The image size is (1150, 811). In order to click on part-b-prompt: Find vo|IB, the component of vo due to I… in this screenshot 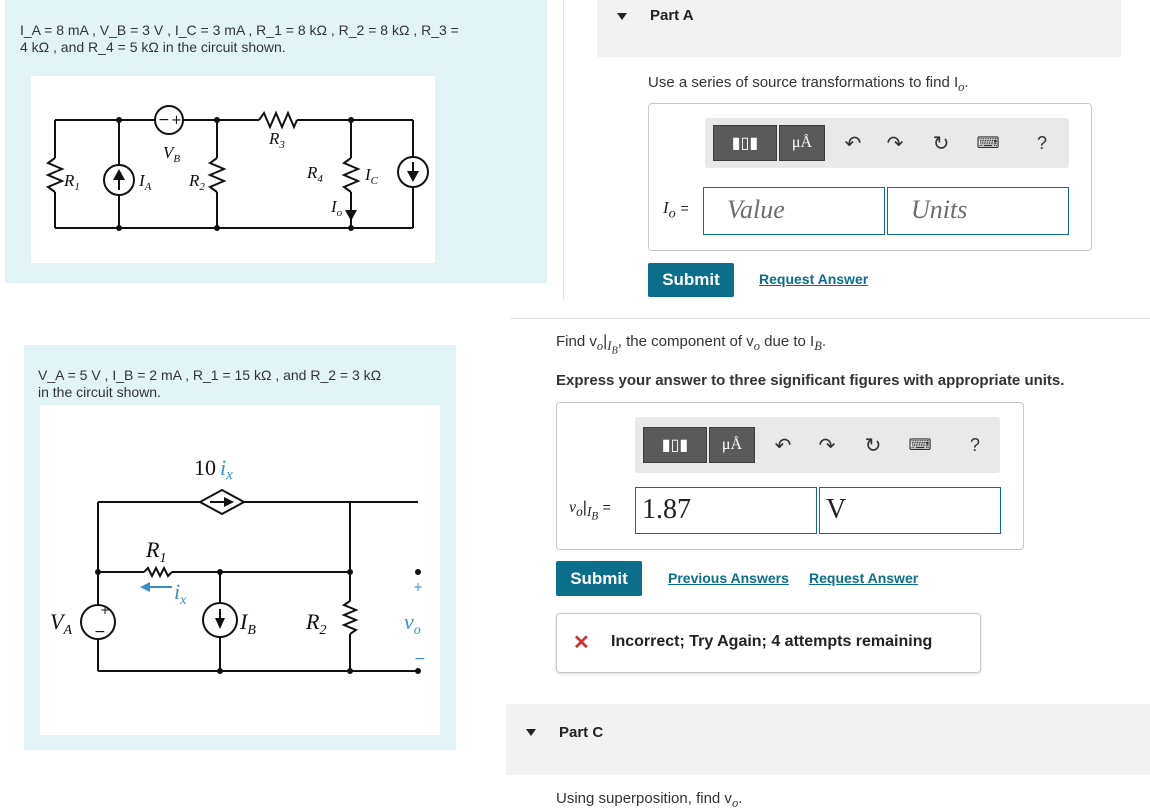, I will do `click(691, 345)`.